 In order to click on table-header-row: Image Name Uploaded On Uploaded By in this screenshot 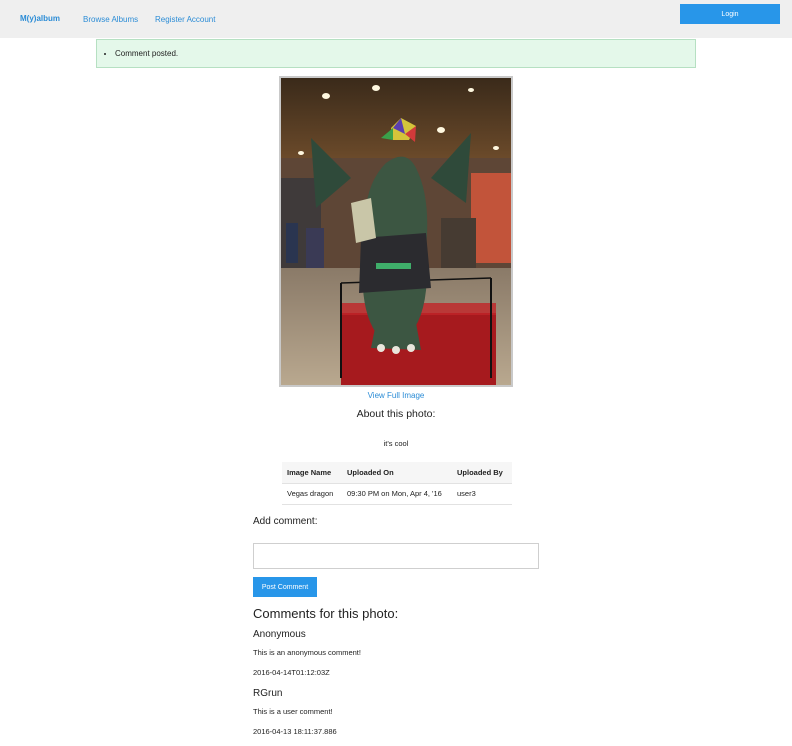, I will do `click(397, 473)`.